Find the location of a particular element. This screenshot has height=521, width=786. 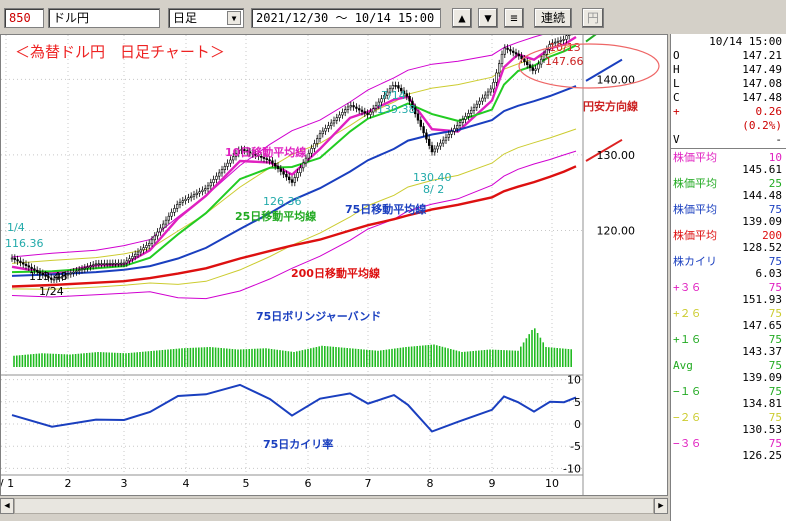

scroll-down-button: ▼ is located at coordinates (488, 18).